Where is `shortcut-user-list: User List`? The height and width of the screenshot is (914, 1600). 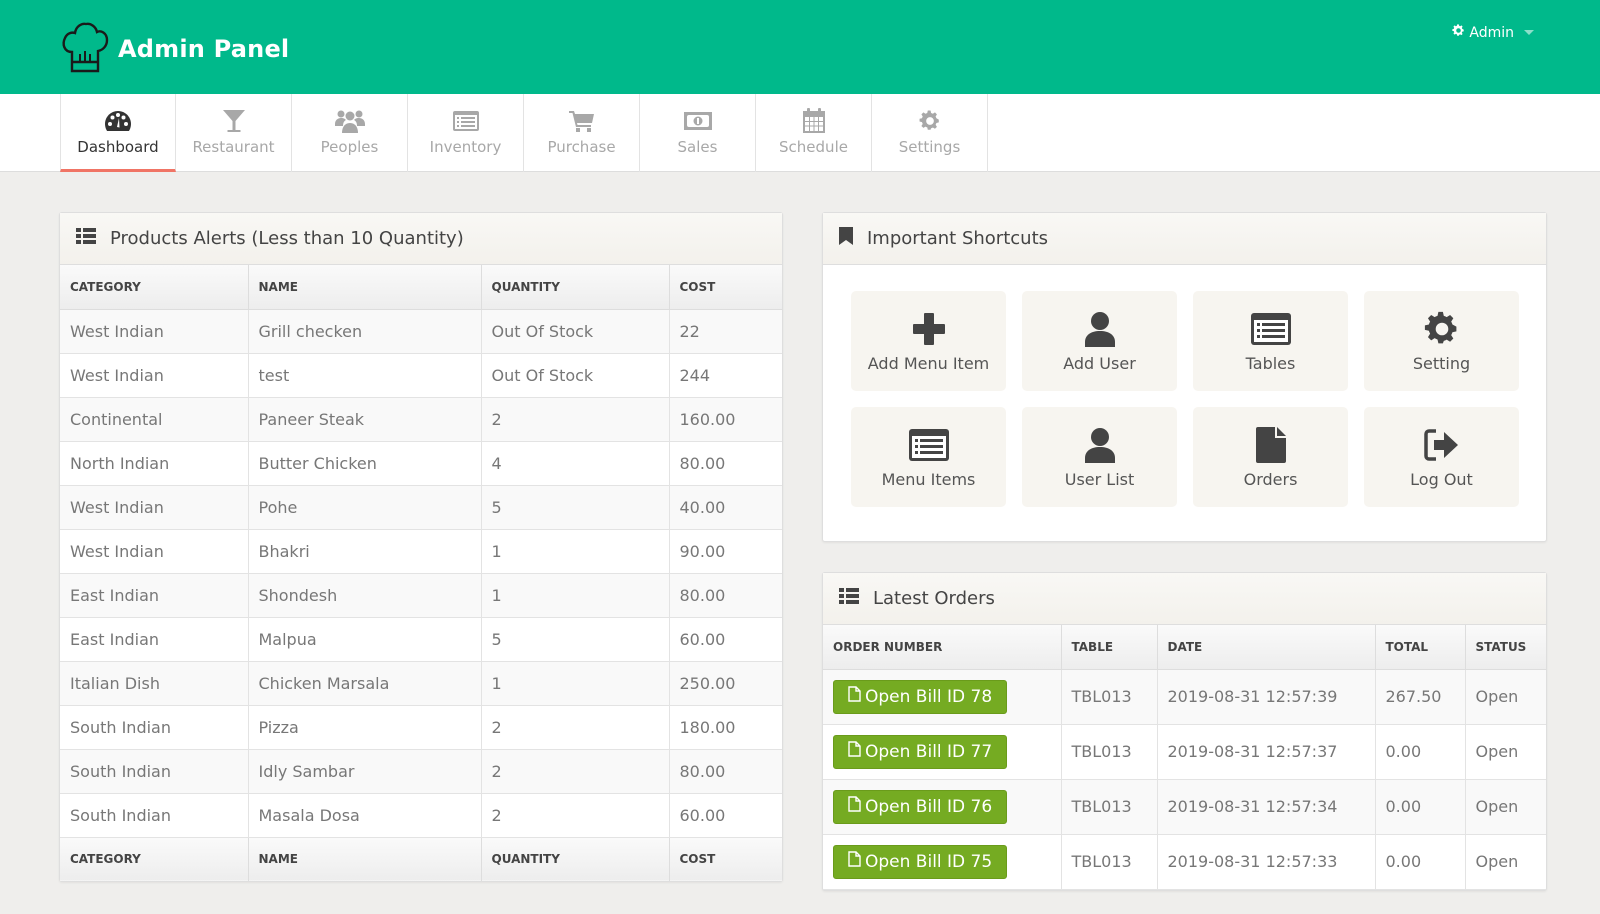
shortcut-user-list: User List is located at coordinates (1099, 457).